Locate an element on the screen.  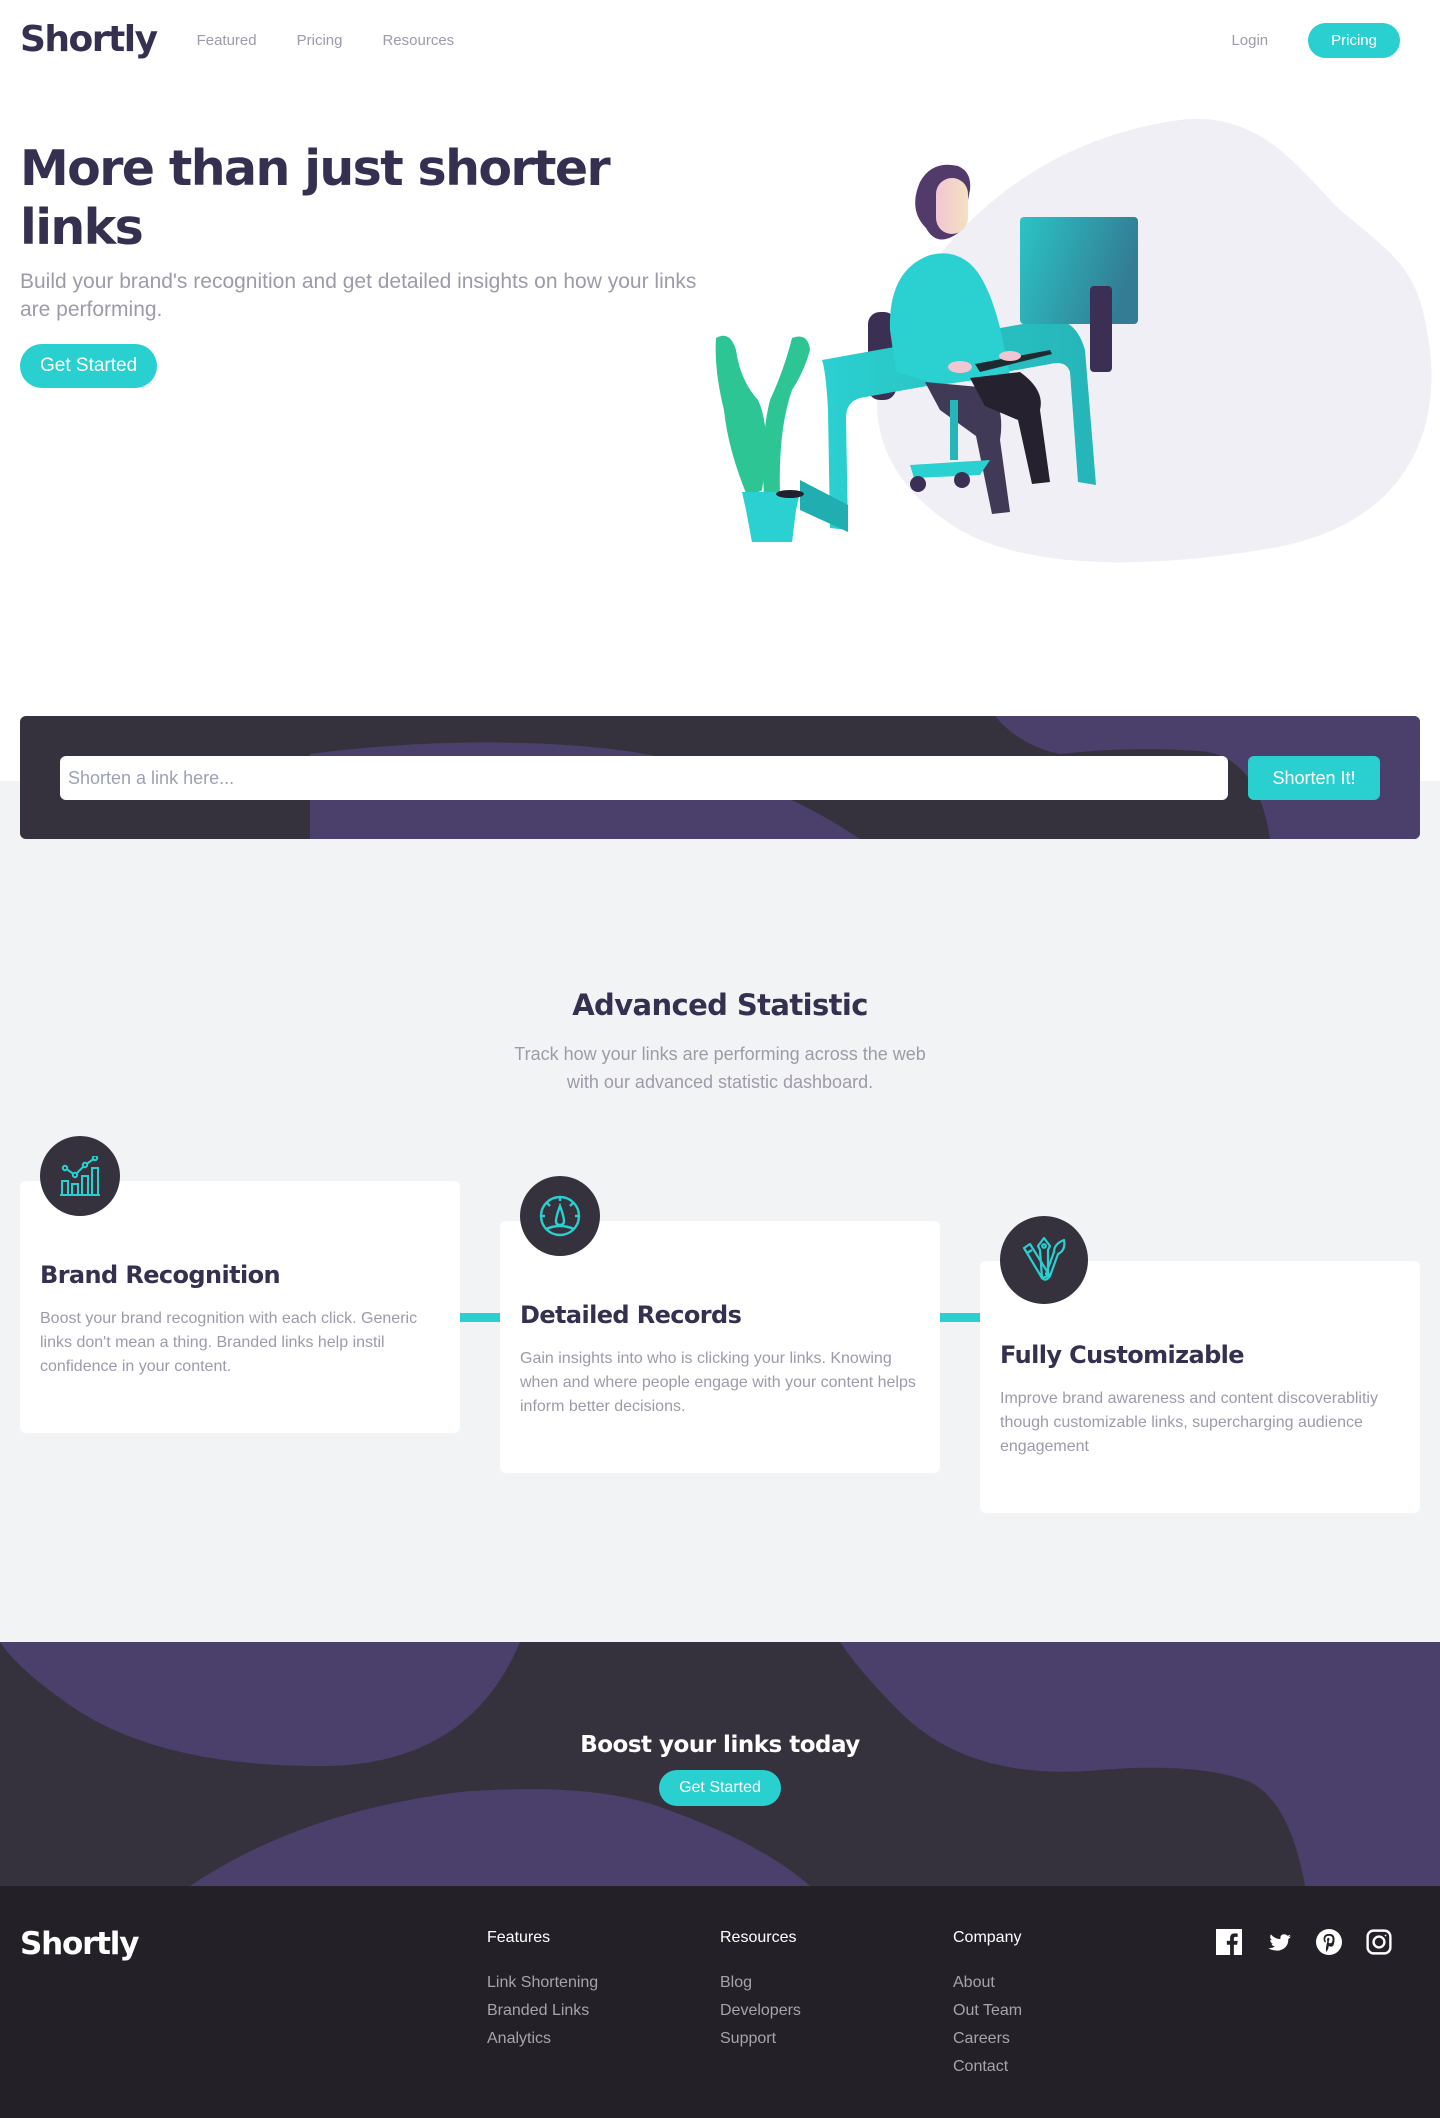
footer-column-company: Company About Out Team Careers Contact is located at coordinates (987, 2005).